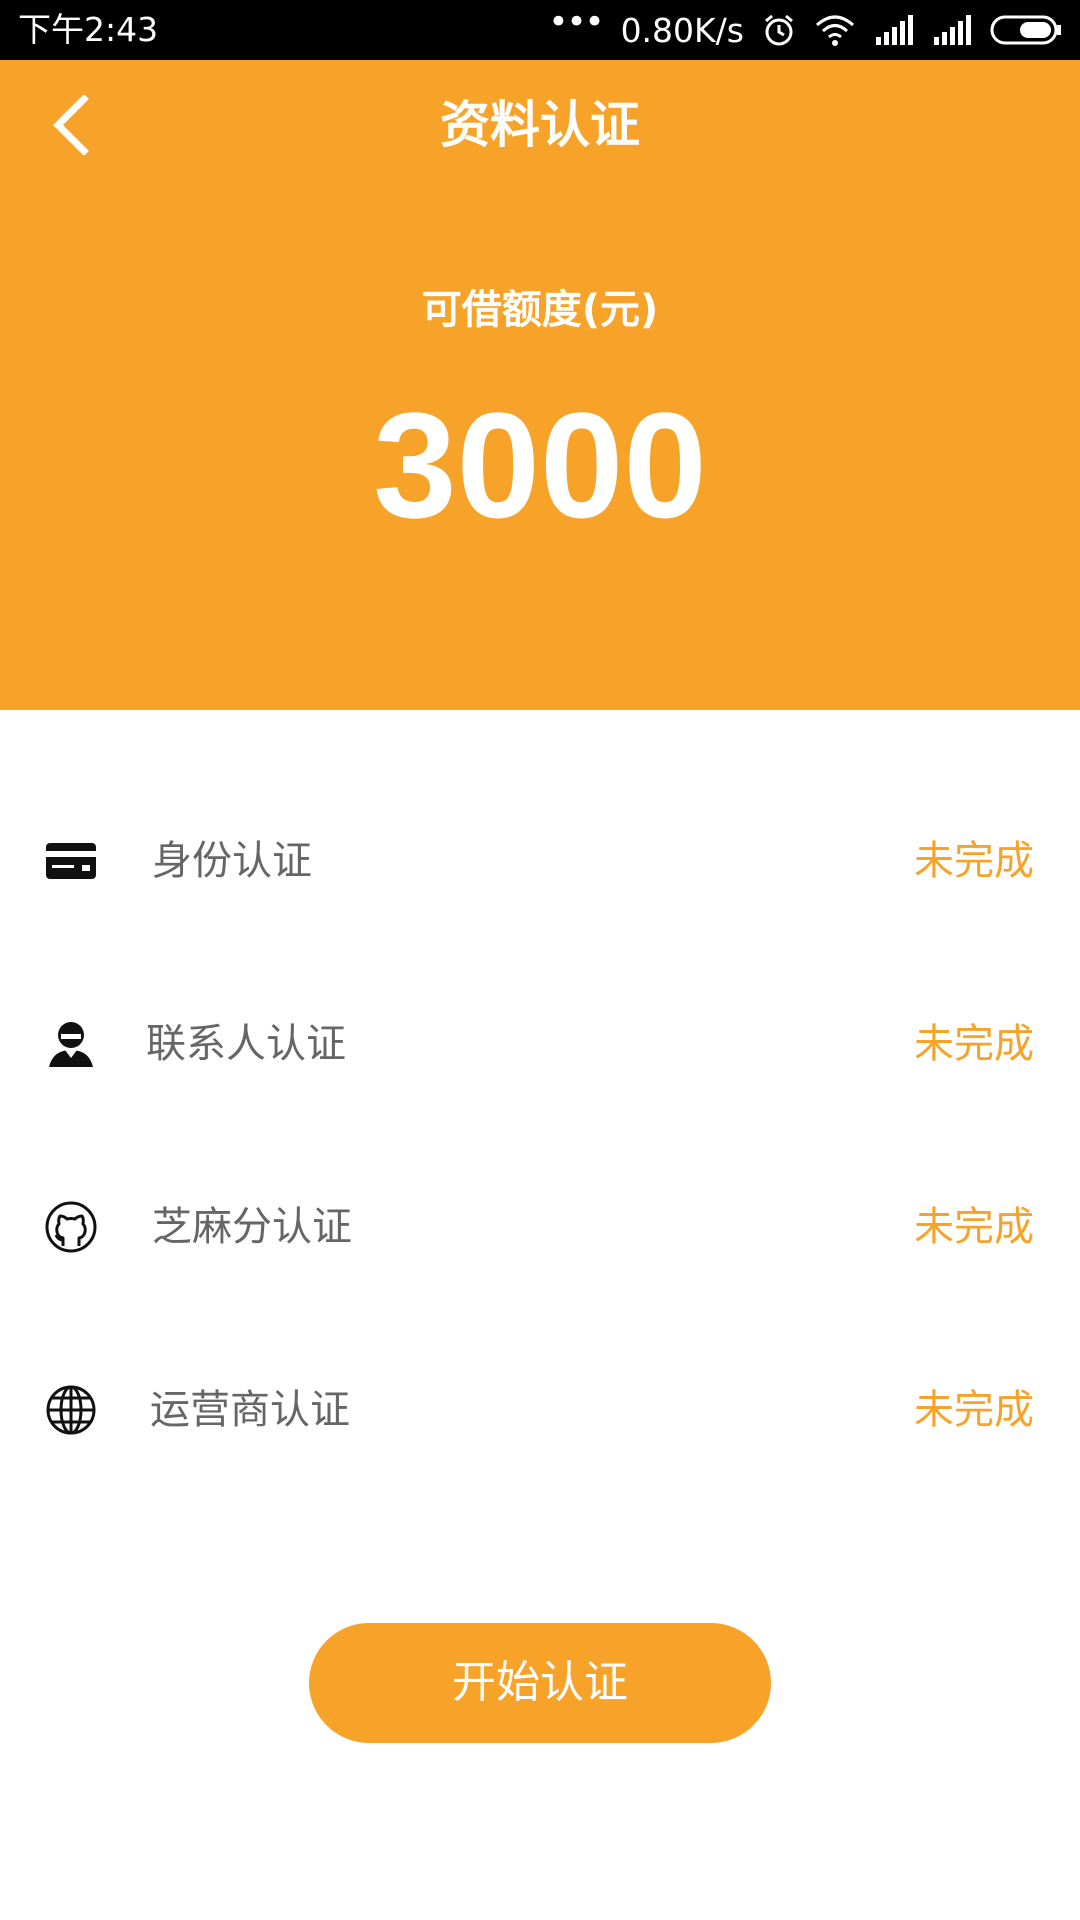 This screenshot has width=1080, height=1920. What do you see at coordinates (250, 1410) in the screenshot?
I see `verify-item-label: 运营商认证` at bounding box center [250, 1410].